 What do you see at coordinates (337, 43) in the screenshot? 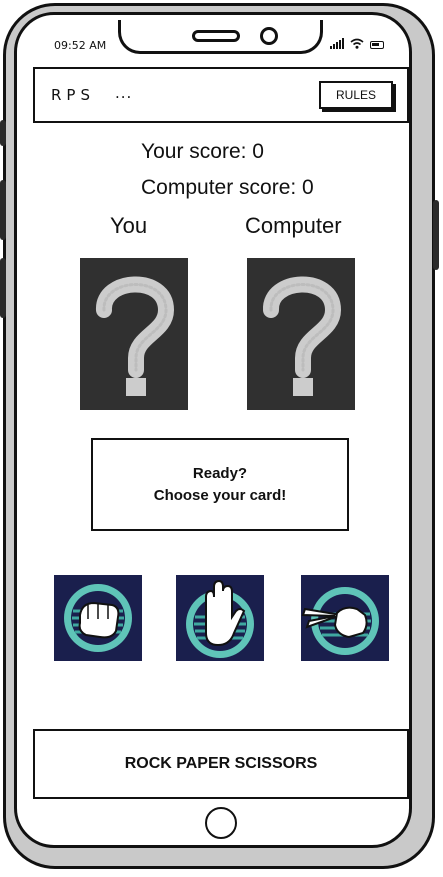
I see `signal-icon` at bounding box center [337, 43].